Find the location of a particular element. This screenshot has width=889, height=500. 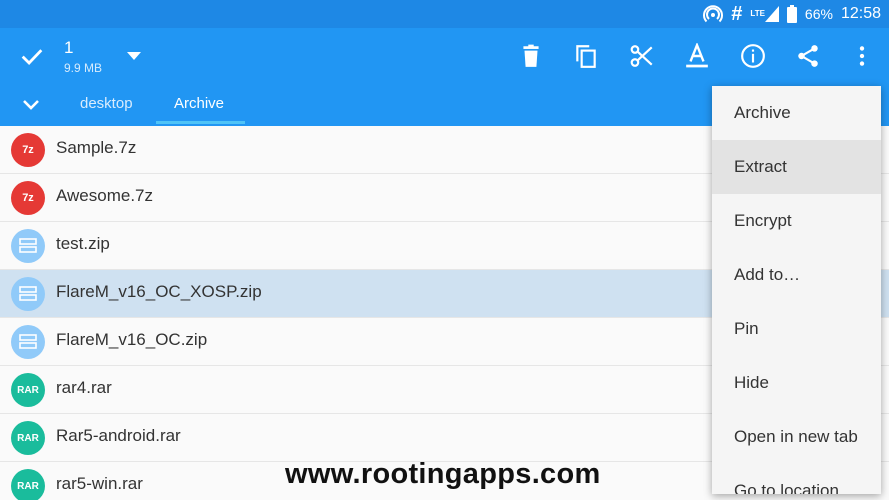

info-button is located at coordinates (753, 56).